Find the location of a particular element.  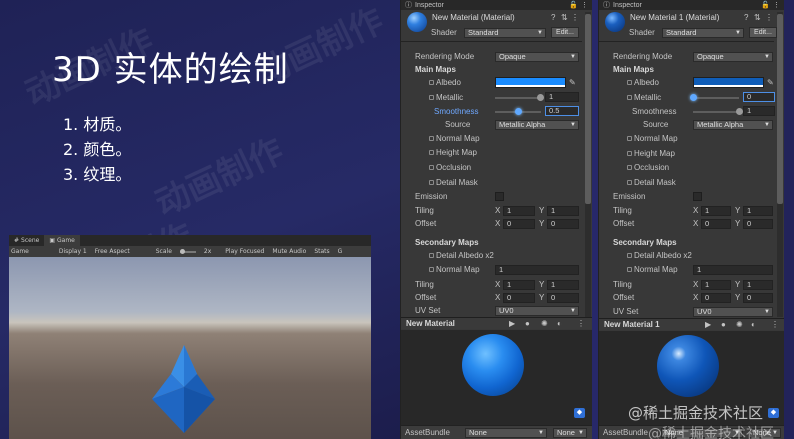

metallic-value-field: 1 is located at coordinates (562, 97).